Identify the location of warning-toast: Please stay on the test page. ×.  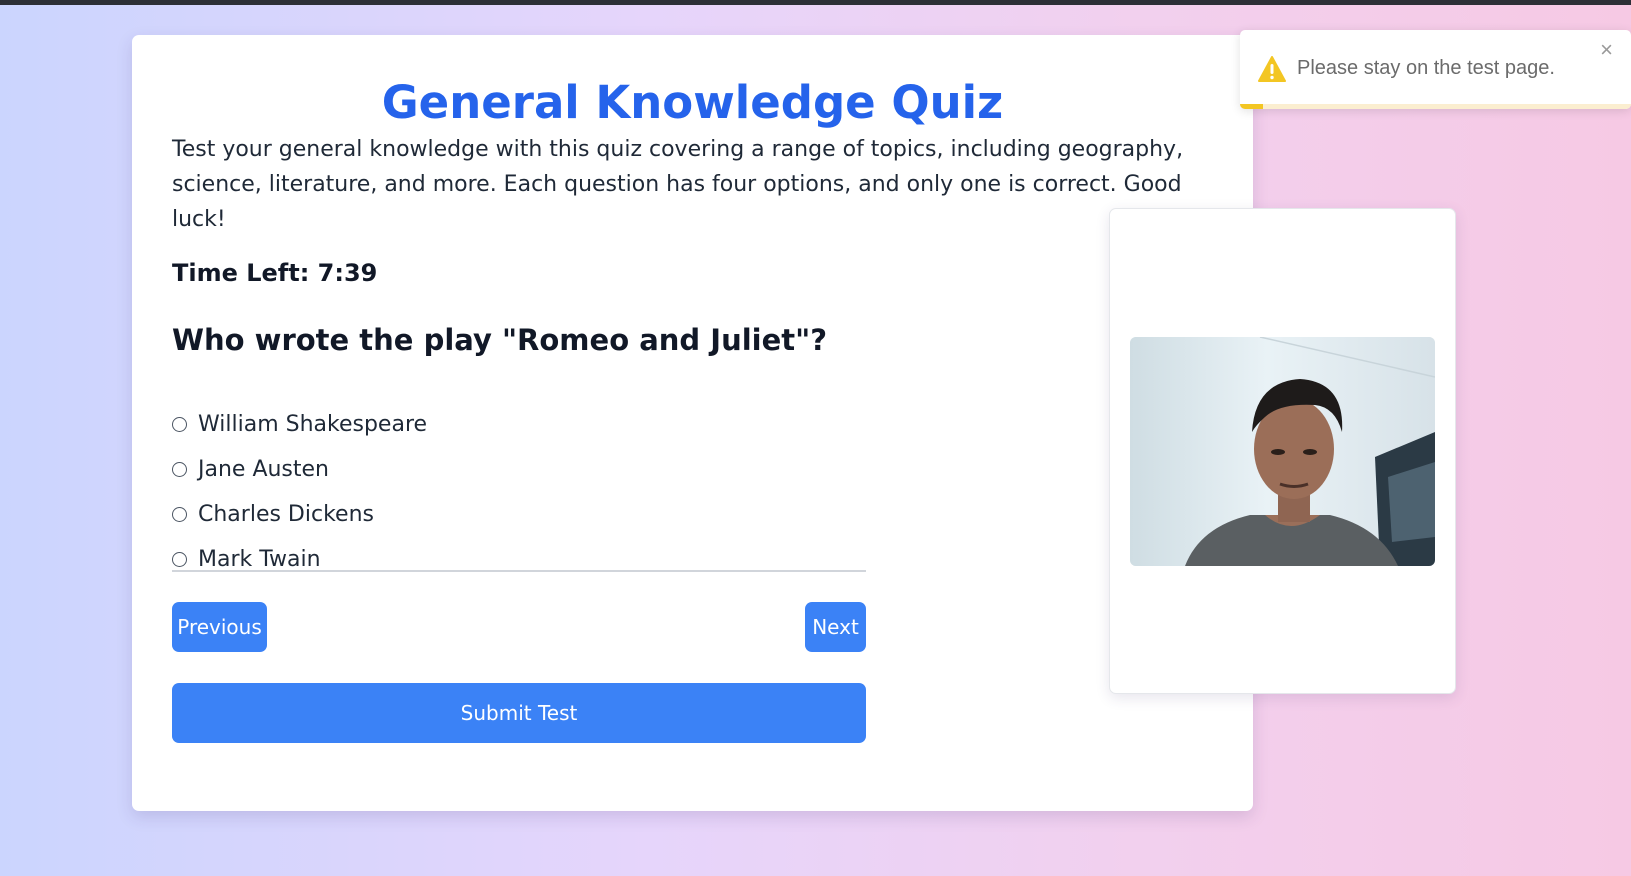
(1435, 69).